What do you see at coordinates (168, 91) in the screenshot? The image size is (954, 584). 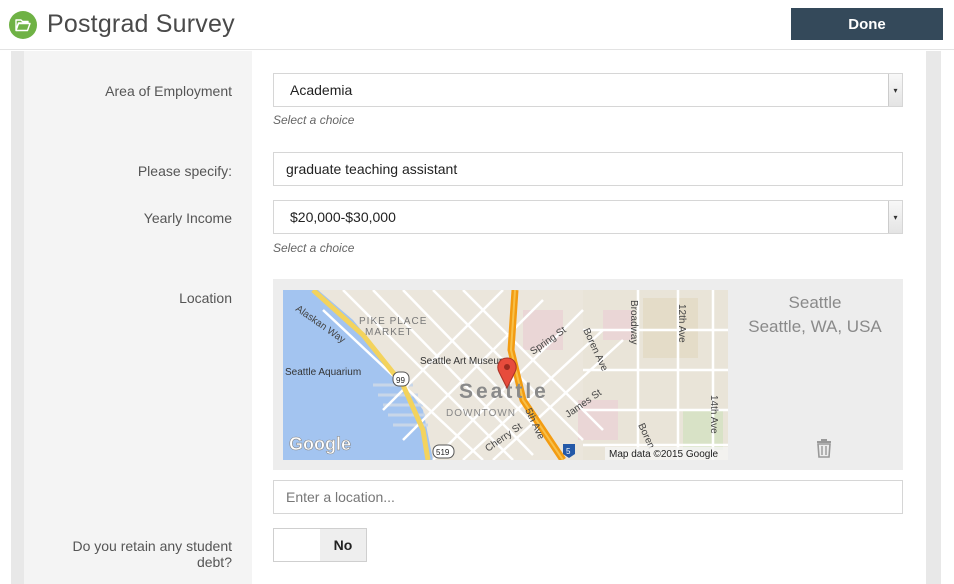 I see `employment-label: Area of Employment` at bounding box center [168, 91].